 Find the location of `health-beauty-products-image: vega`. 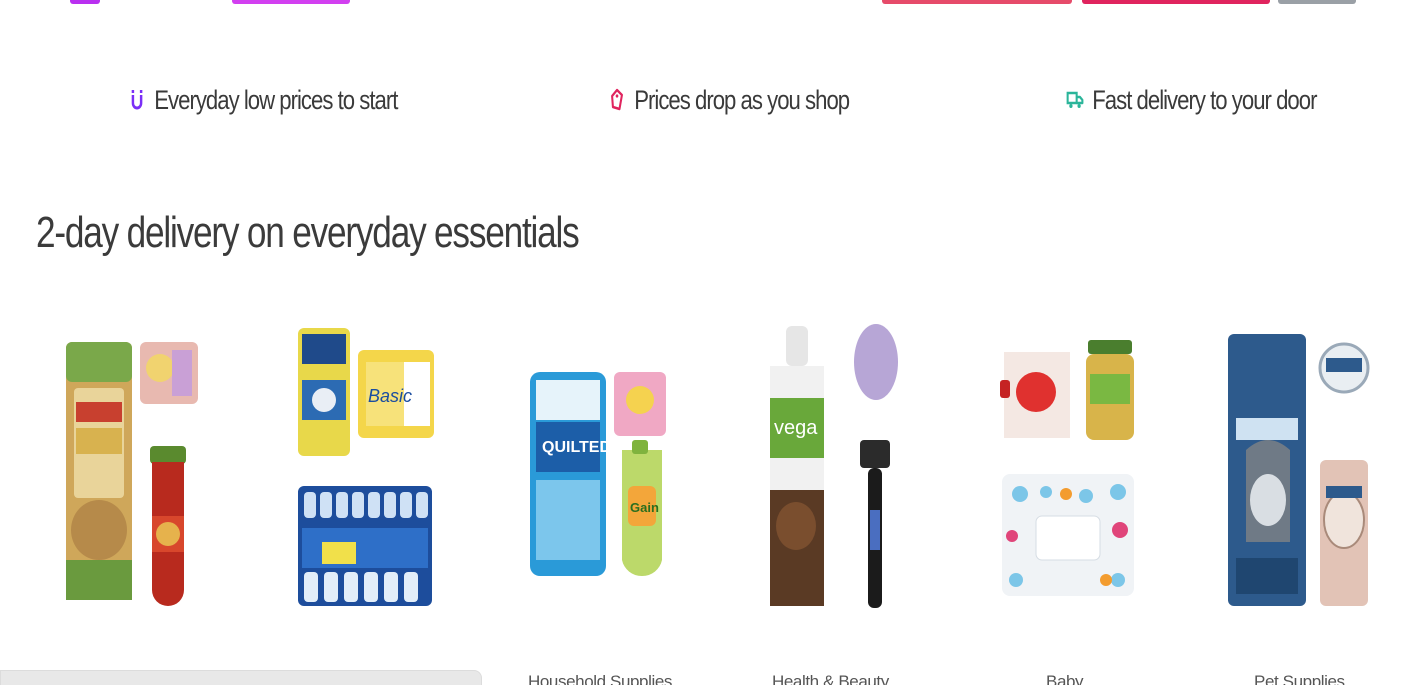

health-beauty-products-image: vega is located at coordinates (834, 466).